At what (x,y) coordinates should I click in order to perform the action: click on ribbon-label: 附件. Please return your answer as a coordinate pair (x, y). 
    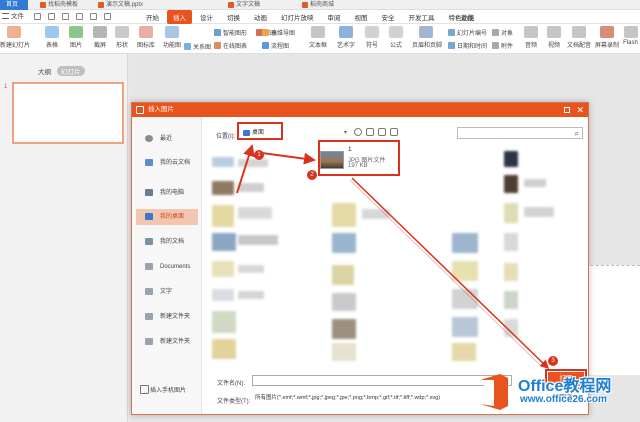
    Looking at the image, I should click on (507, 47).